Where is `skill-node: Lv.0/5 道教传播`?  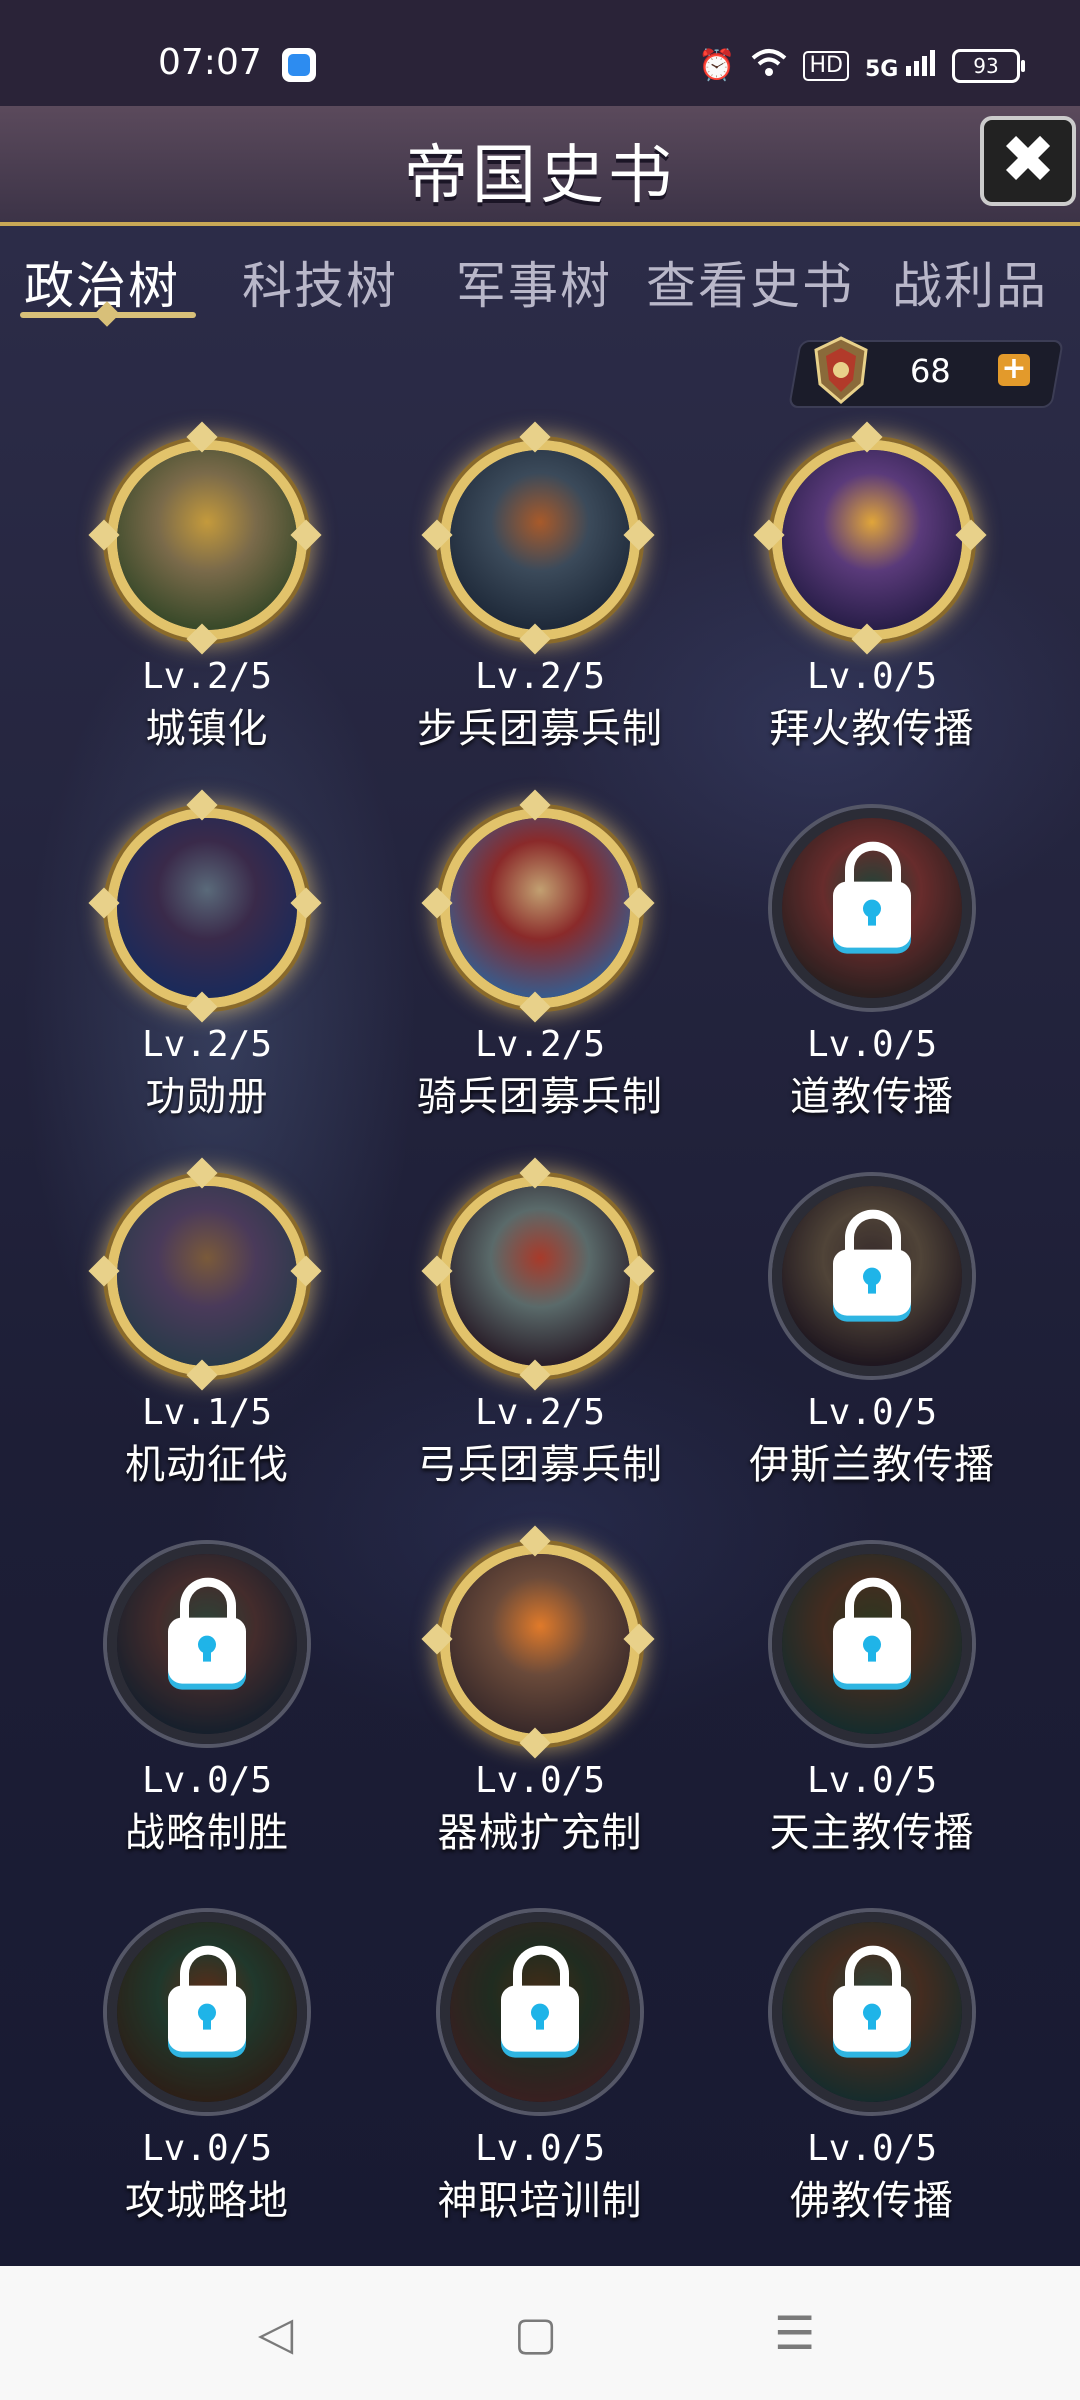
skill-node: Lv.0/5 道教传播 is located at coordinates (872, 959).